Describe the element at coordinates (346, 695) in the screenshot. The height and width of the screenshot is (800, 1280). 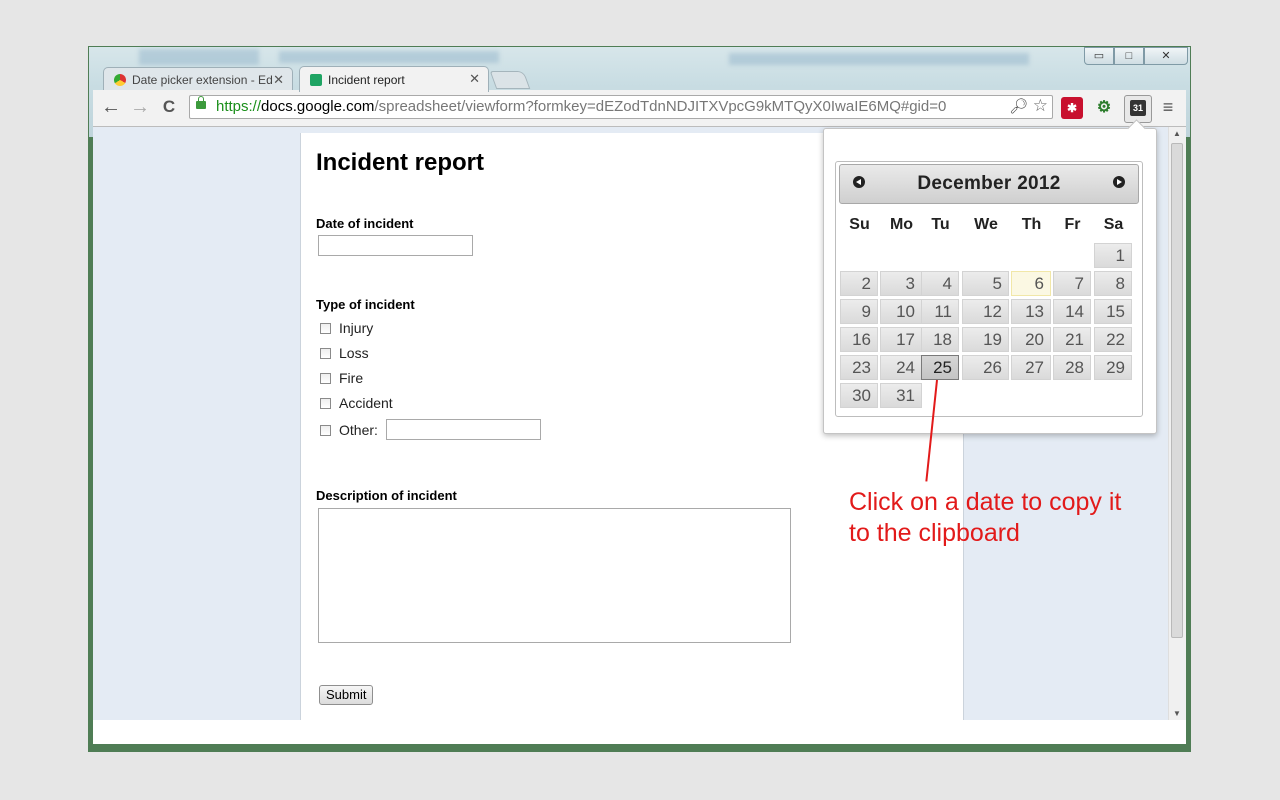
I see `submit-button: Submit` at that location.